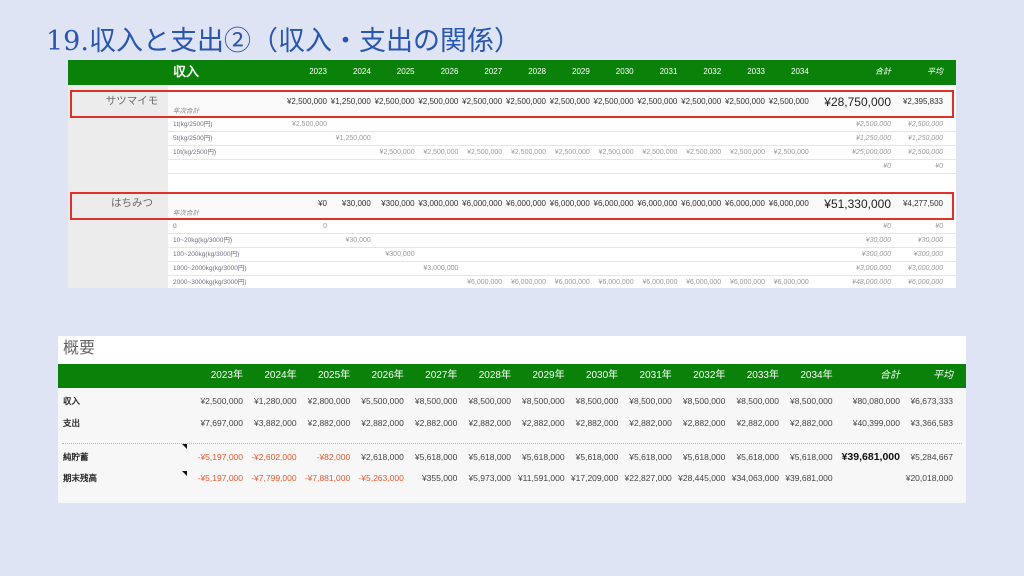 This screenshot has width=1024, height=576. What do you see at coordinates (931, 401) in the screenshot?
I see `row-average: ¥6,673,333` at bounding box center [931, 401].